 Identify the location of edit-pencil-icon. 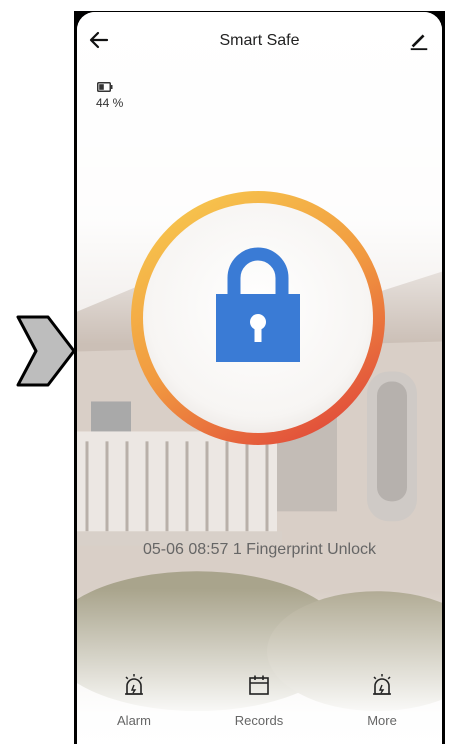
(419, 40).